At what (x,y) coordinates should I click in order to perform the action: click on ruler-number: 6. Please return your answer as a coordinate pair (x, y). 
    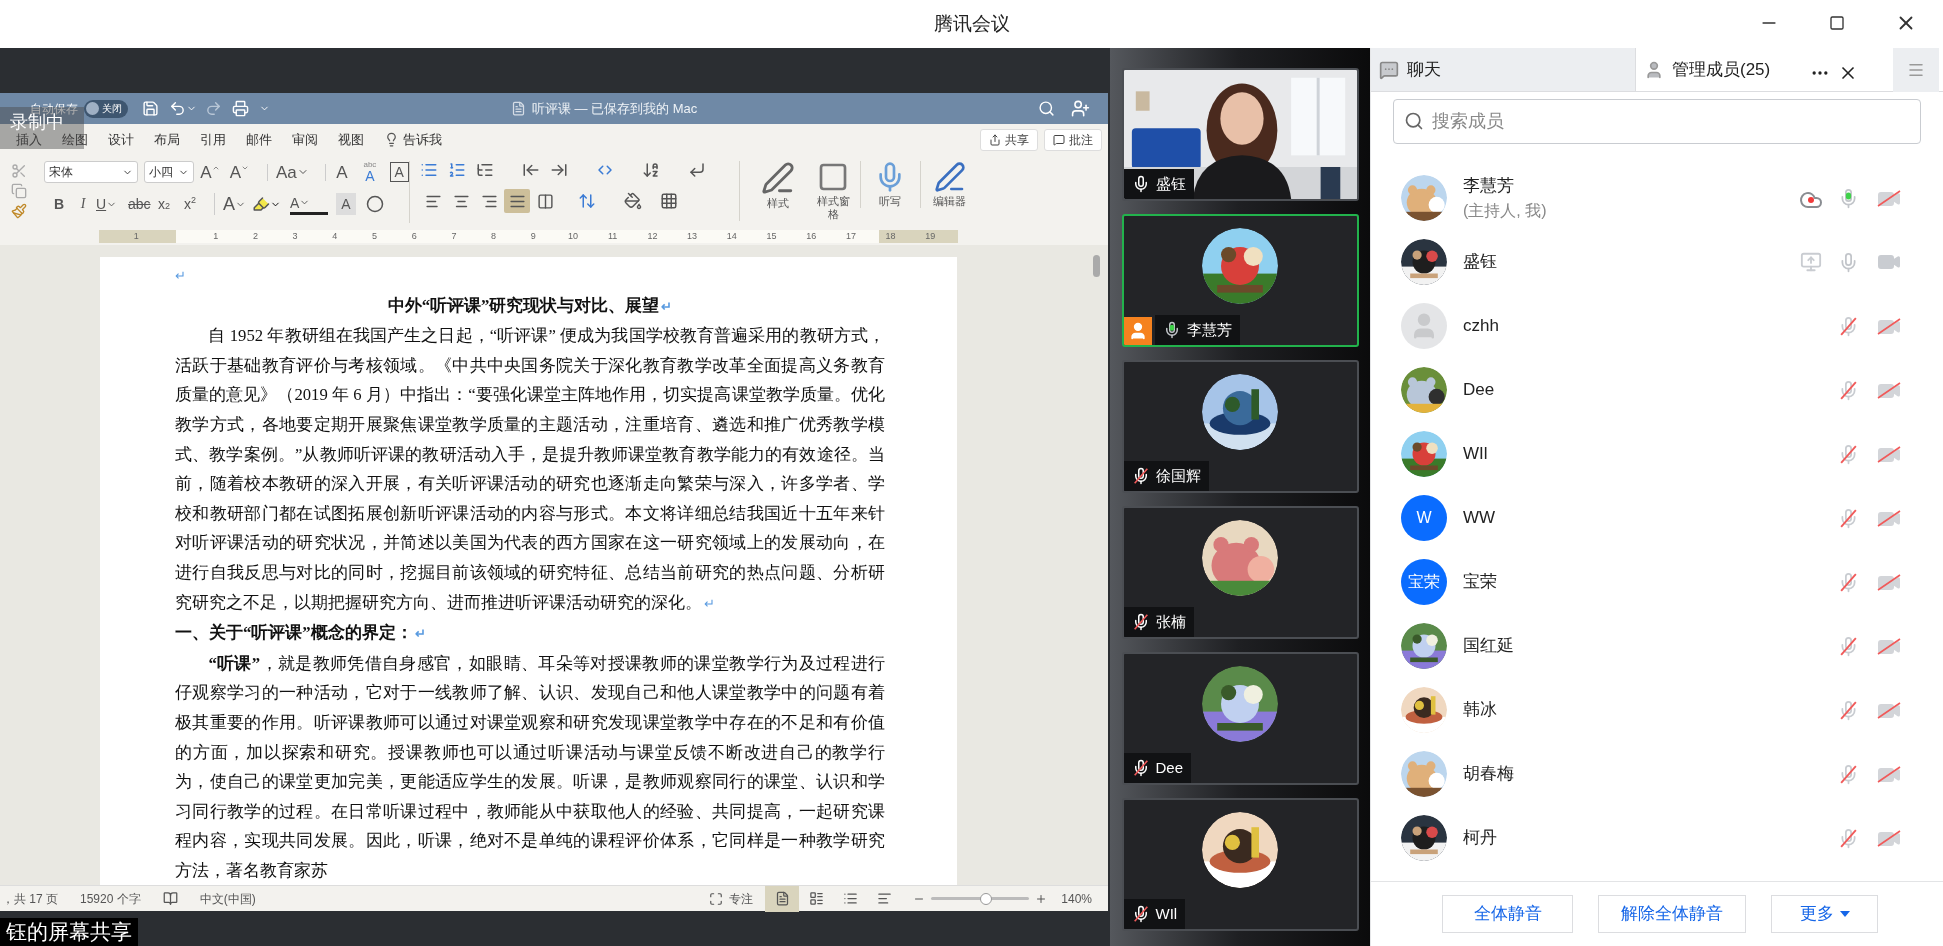
    Looking at the image, I should click on (414, 236).